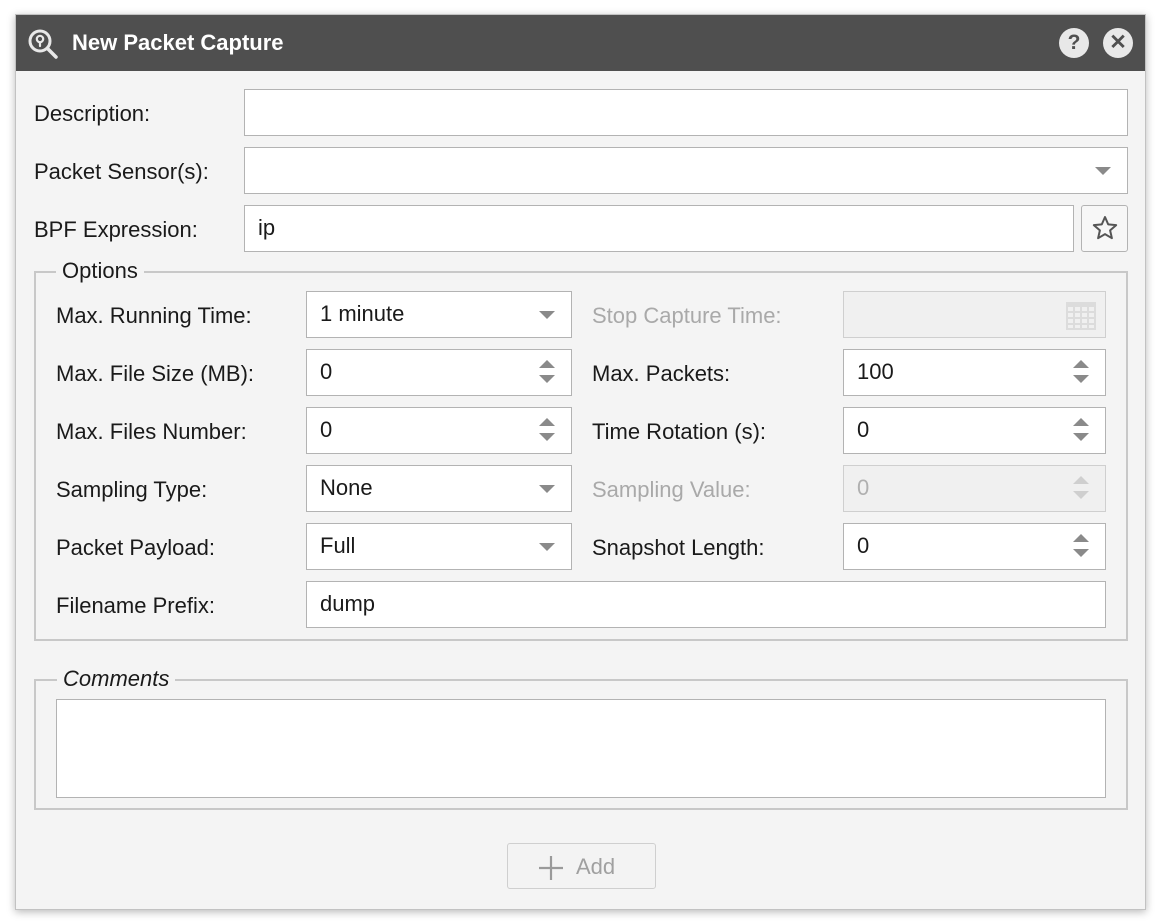 The image size is (1162, 922). I want to click on favorite-bpf-button, so click(1104, 228).